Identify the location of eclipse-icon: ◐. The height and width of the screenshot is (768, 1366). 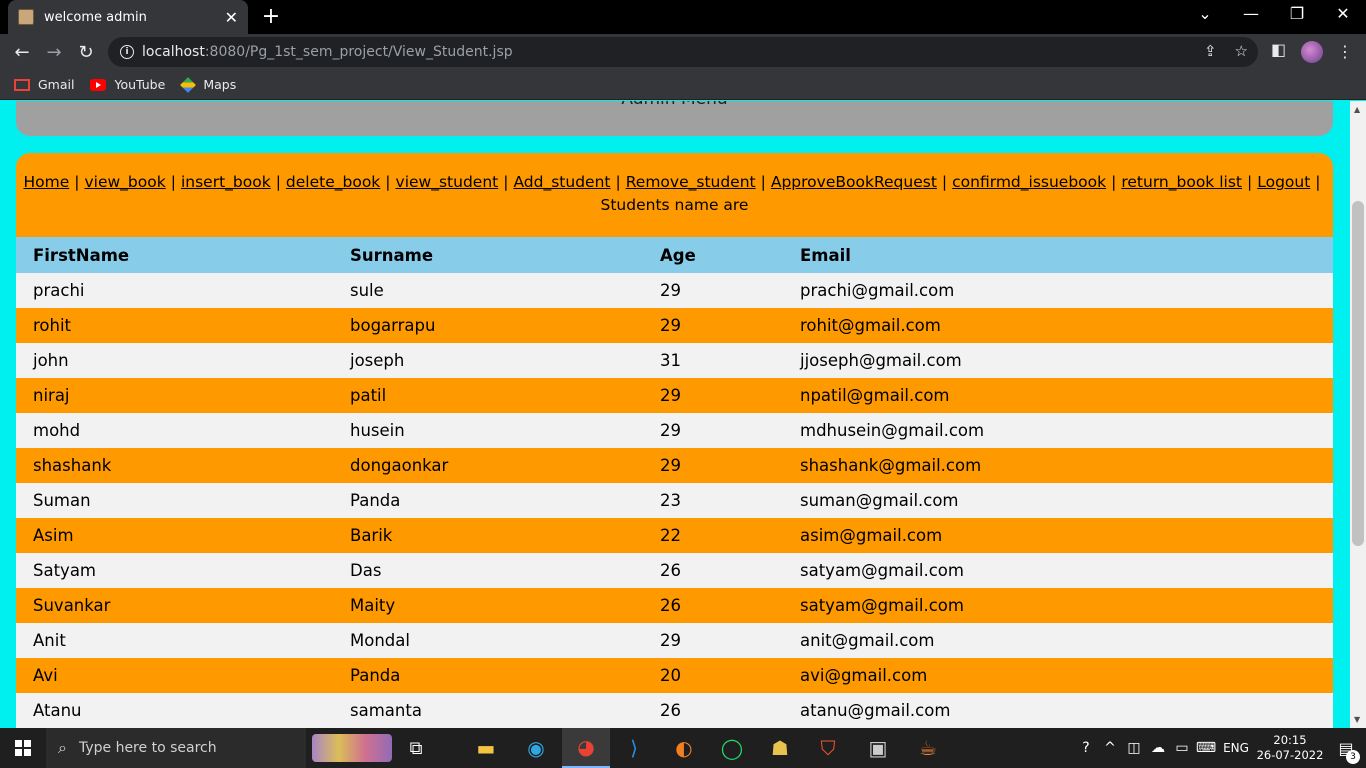
(684, 748).